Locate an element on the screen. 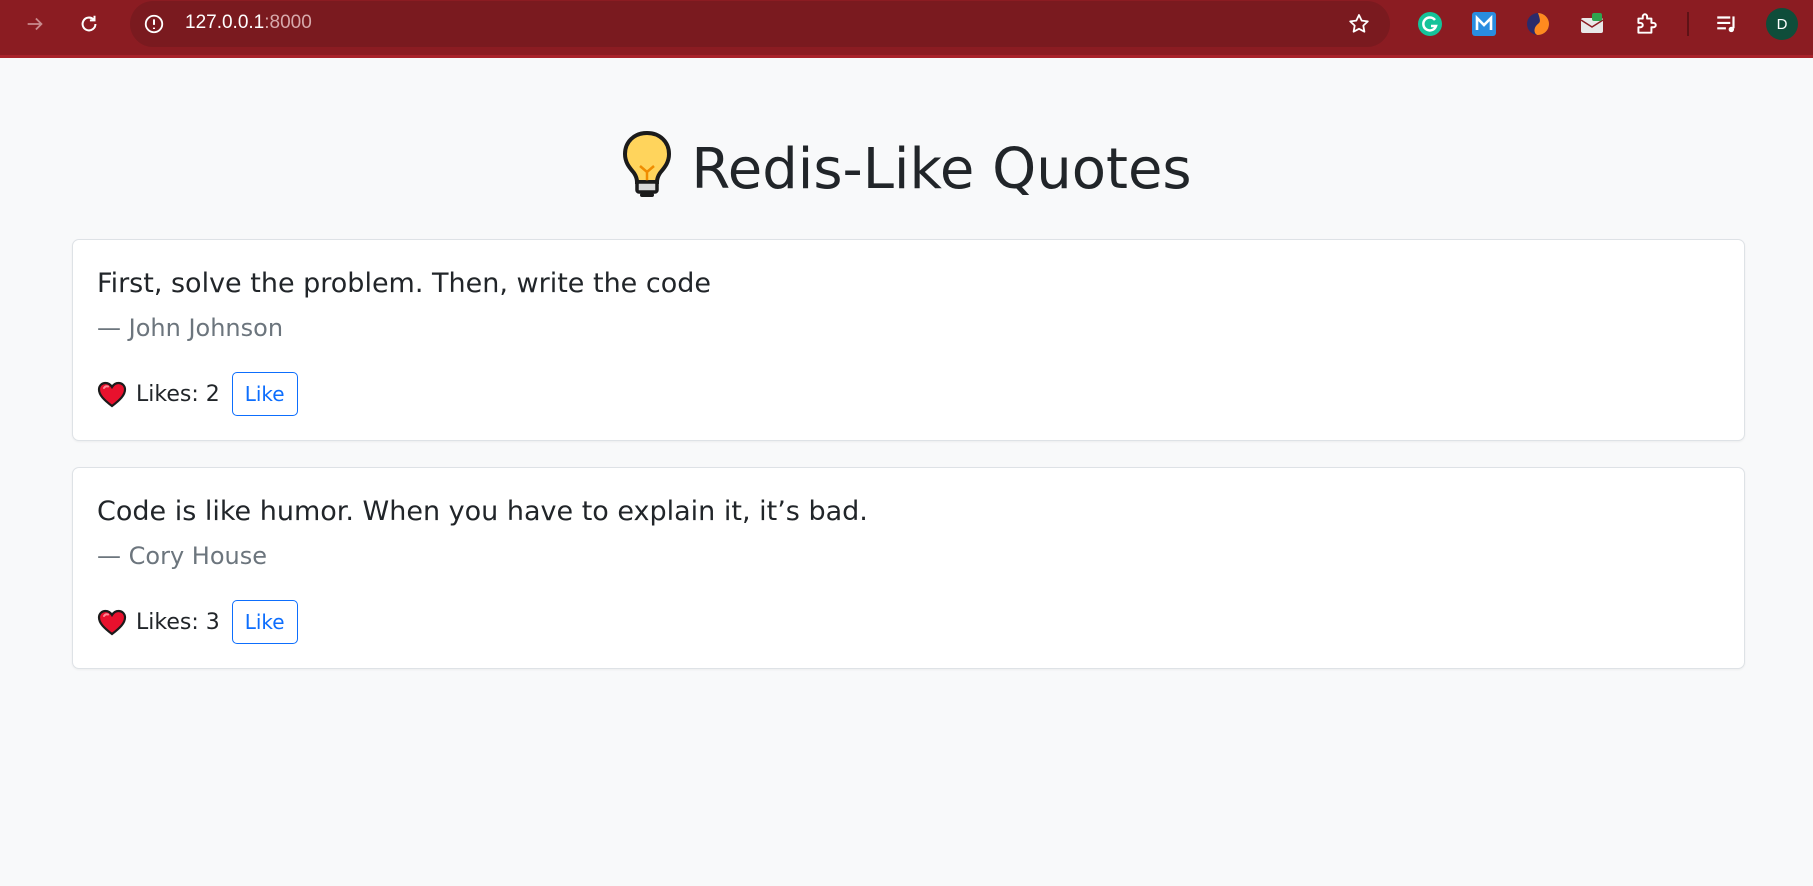 Image resolution: width=1813 pixels, height=886 pixels. bookmark-star-icon is located at coordinates (1359, 24).